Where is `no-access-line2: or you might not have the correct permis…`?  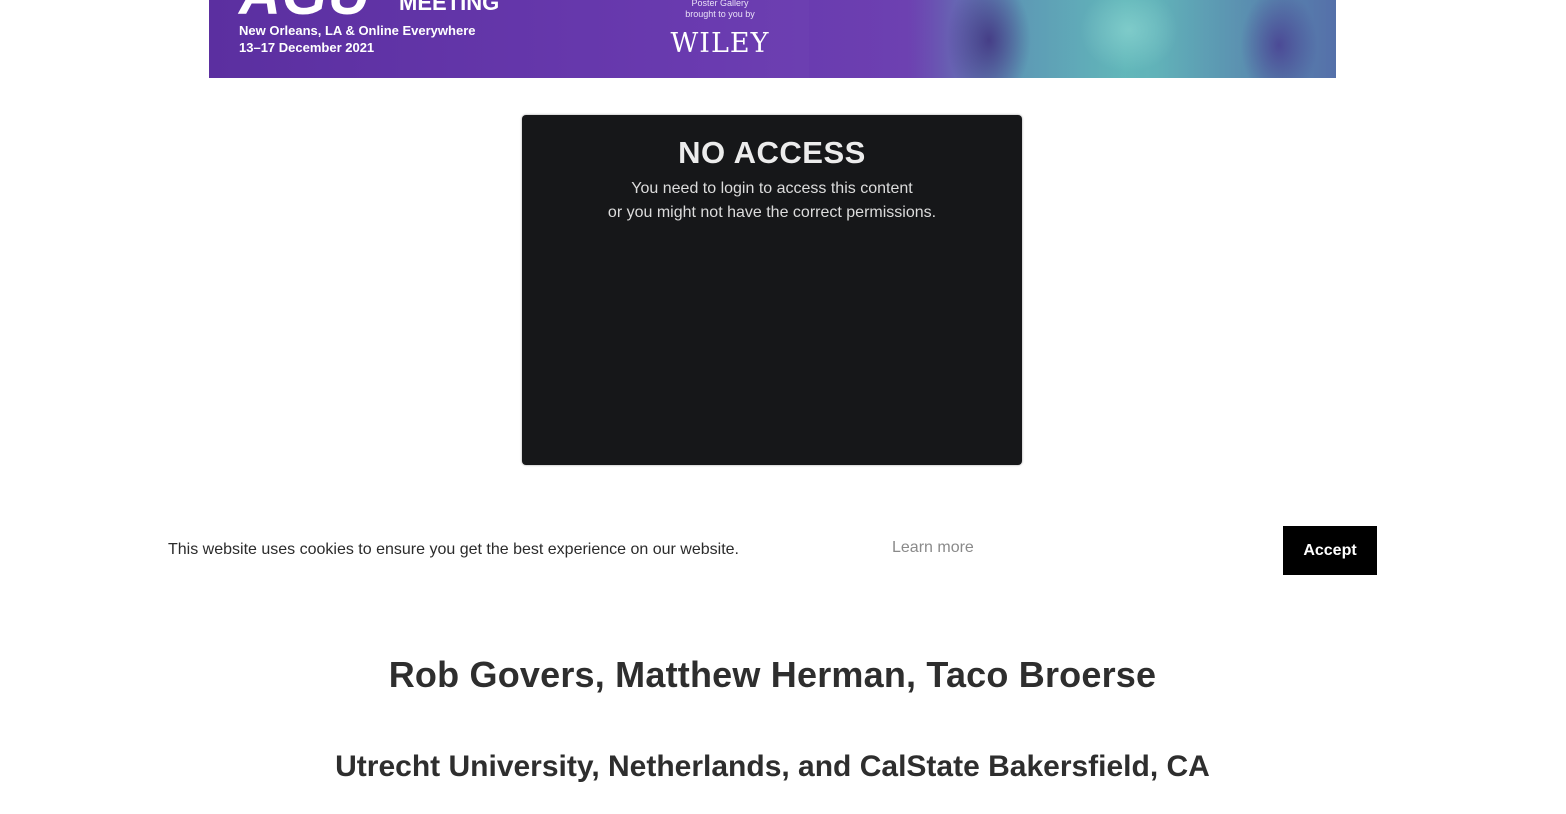
no-access-line2: or you might not have the correct permis… is located at coordinates (772, 212).